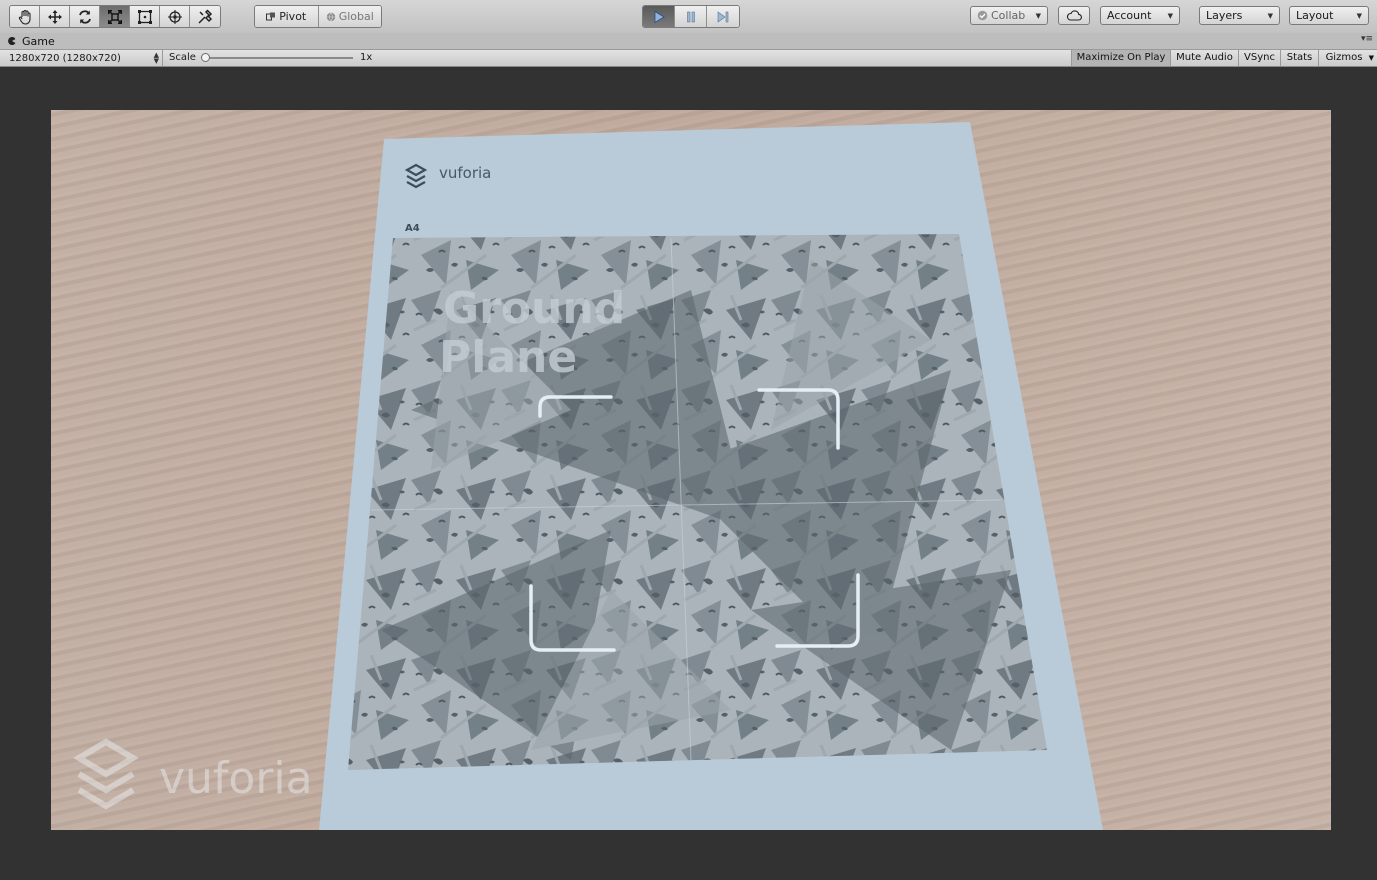 Image resolution: width=1377 pixels, height=880 pixels. What do you see at coordinates (278, 58) in the screenshot?
I see `scale-slider-track` at bounding box center [278, 58].